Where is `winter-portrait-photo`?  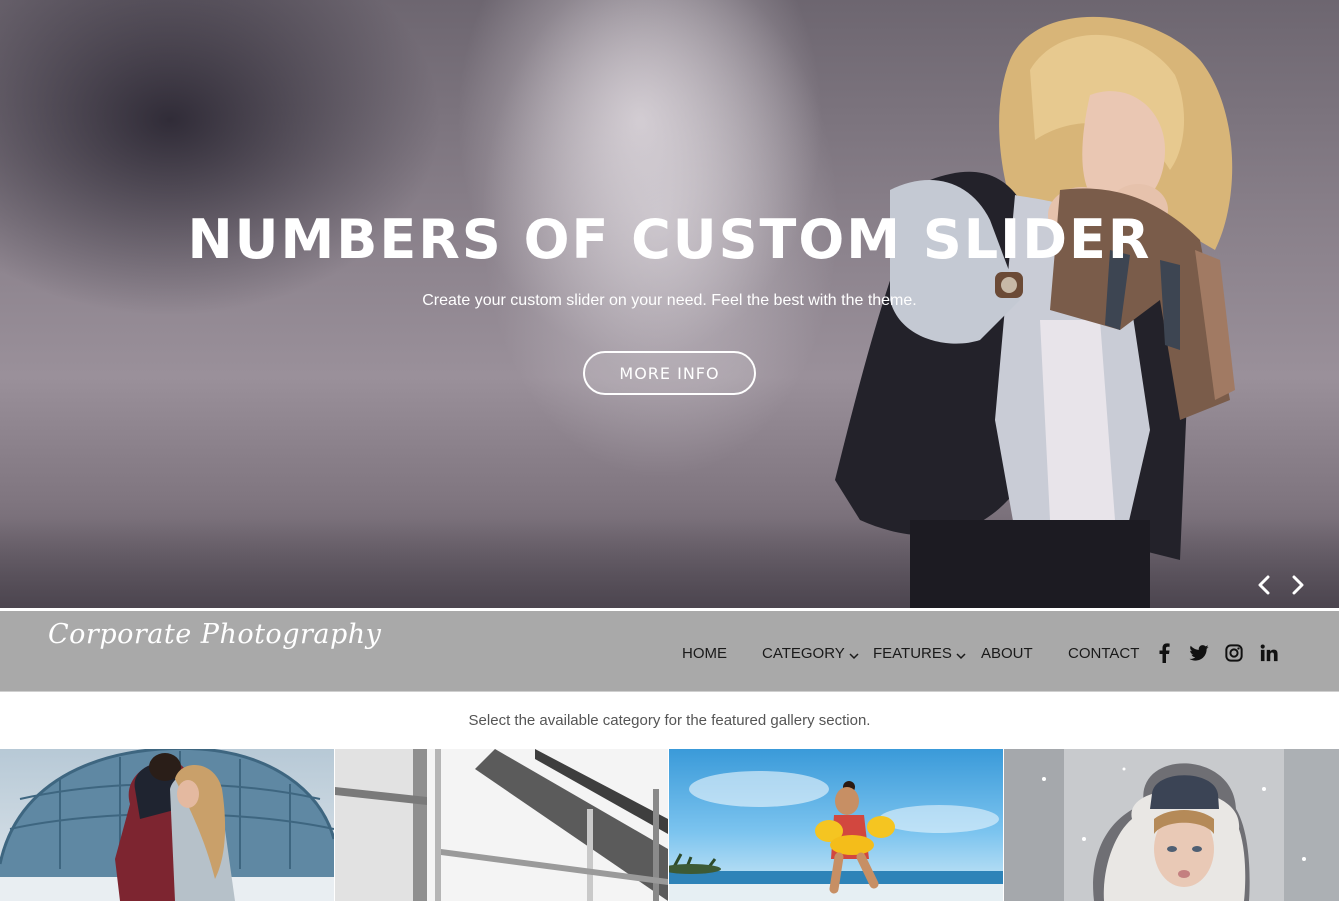 winter-portrait-photo is located at coordinates (1171, 825).